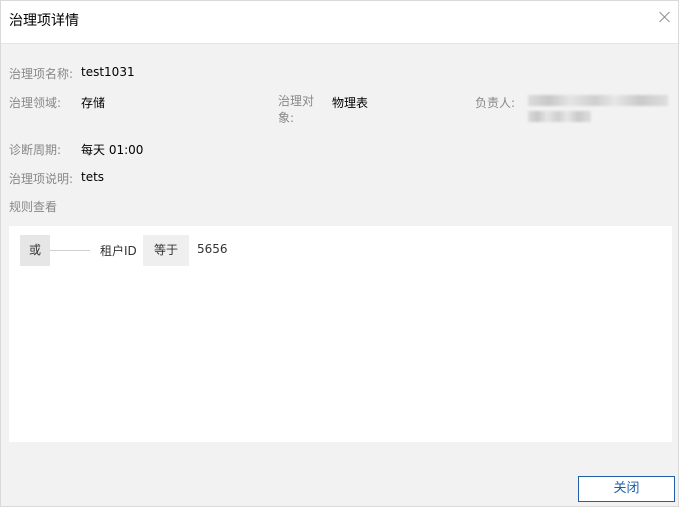  Describe the element at coordinates (41, 74) in the screenshot. I see `name-label: 治理项名称:` at that location.